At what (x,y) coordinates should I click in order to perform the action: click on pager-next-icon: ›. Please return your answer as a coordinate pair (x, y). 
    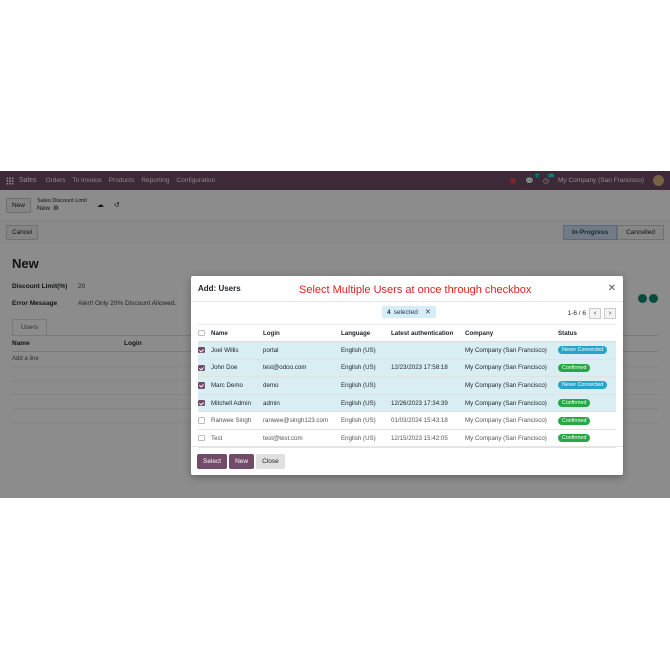
    Looking at the image, I should click on (610, 313).